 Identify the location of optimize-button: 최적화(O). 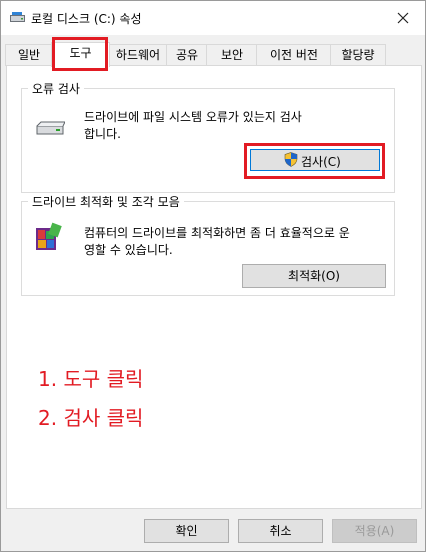
(314, 276).